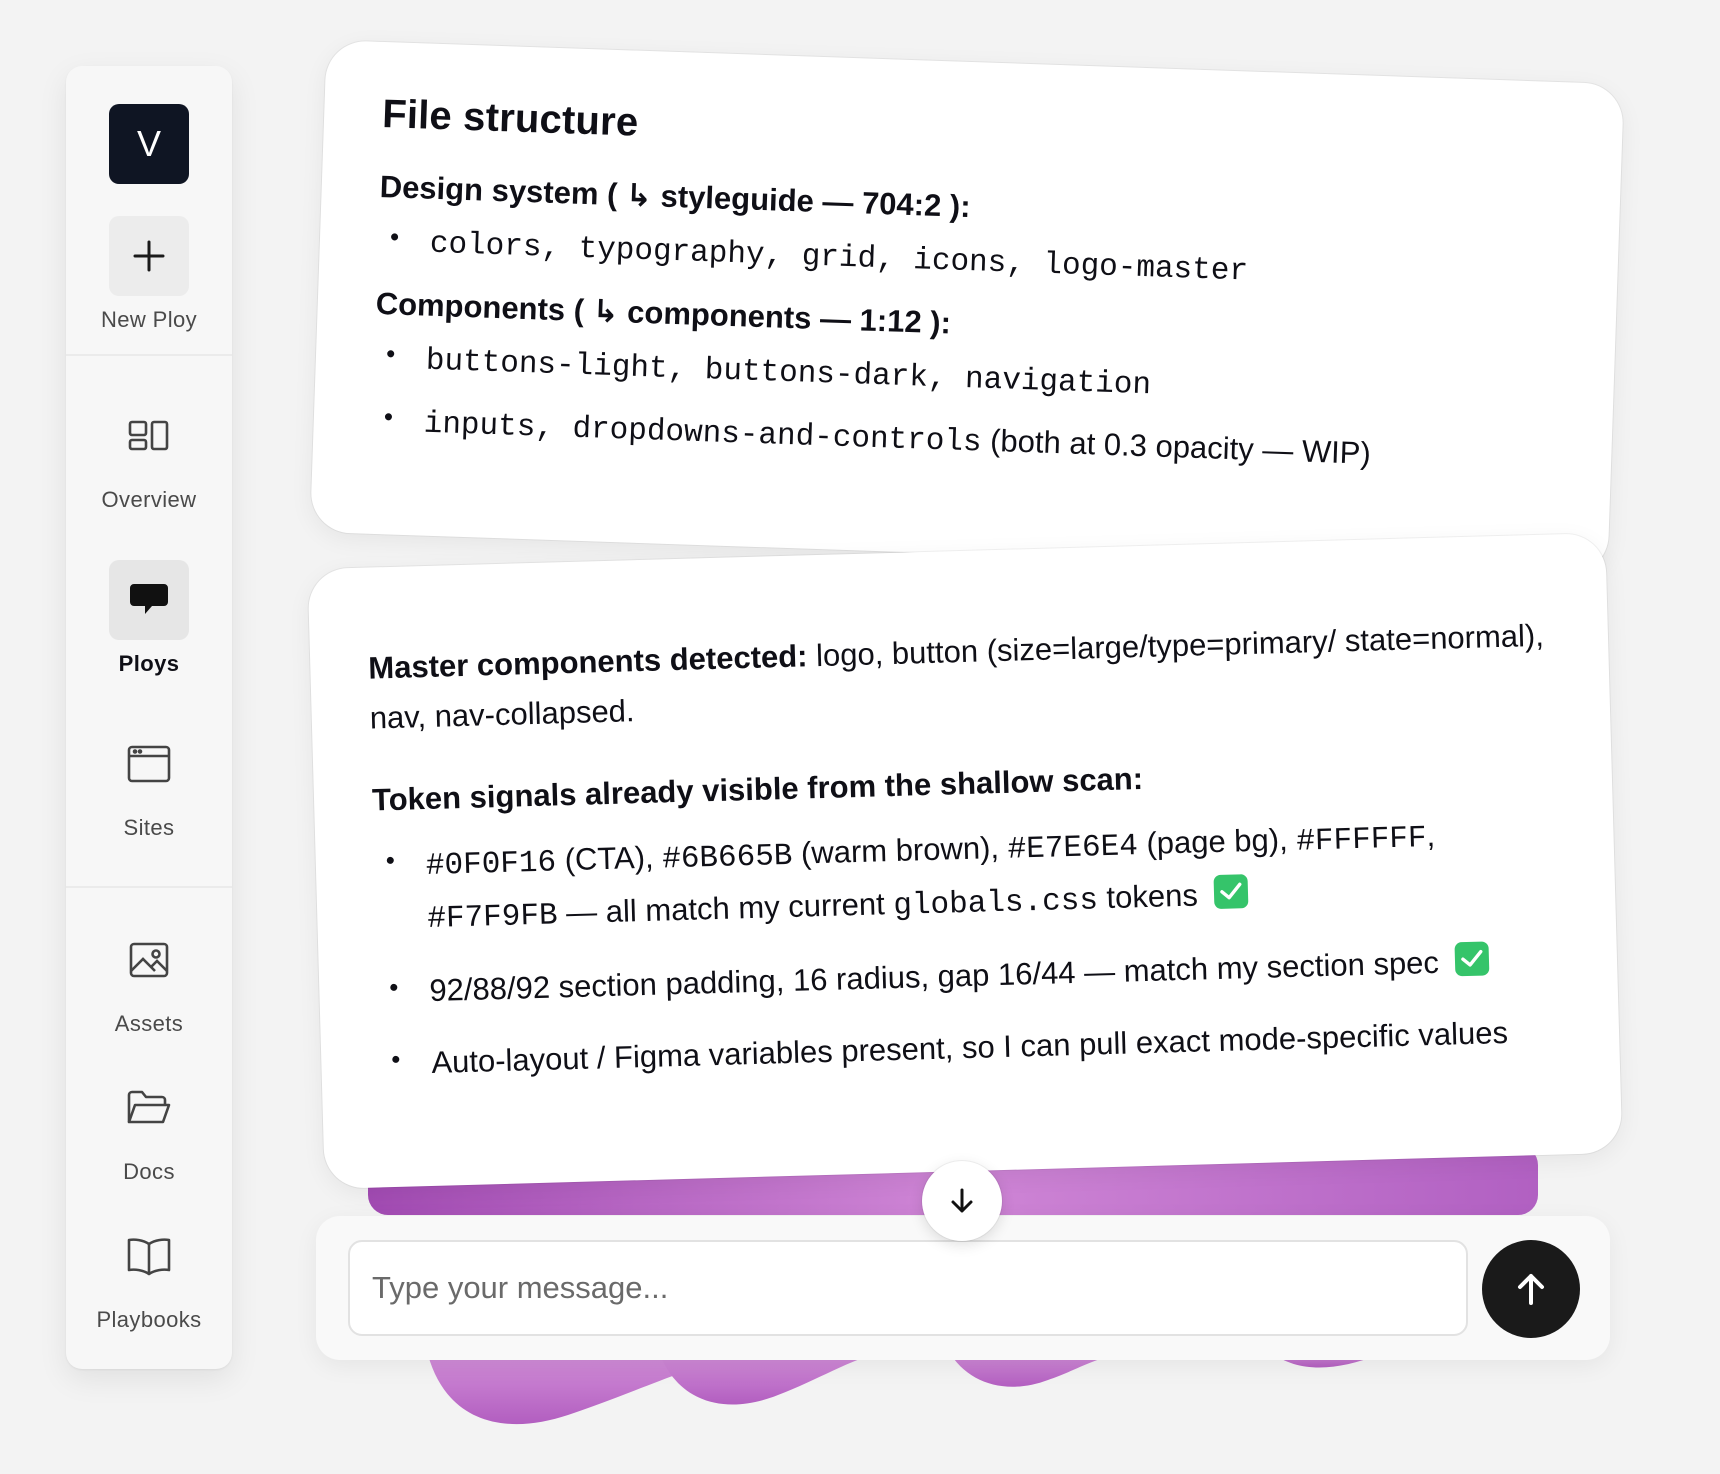  Describe the element at coordinates (480, 306) in the screenshot. I see `components-label: Components (` at that location.